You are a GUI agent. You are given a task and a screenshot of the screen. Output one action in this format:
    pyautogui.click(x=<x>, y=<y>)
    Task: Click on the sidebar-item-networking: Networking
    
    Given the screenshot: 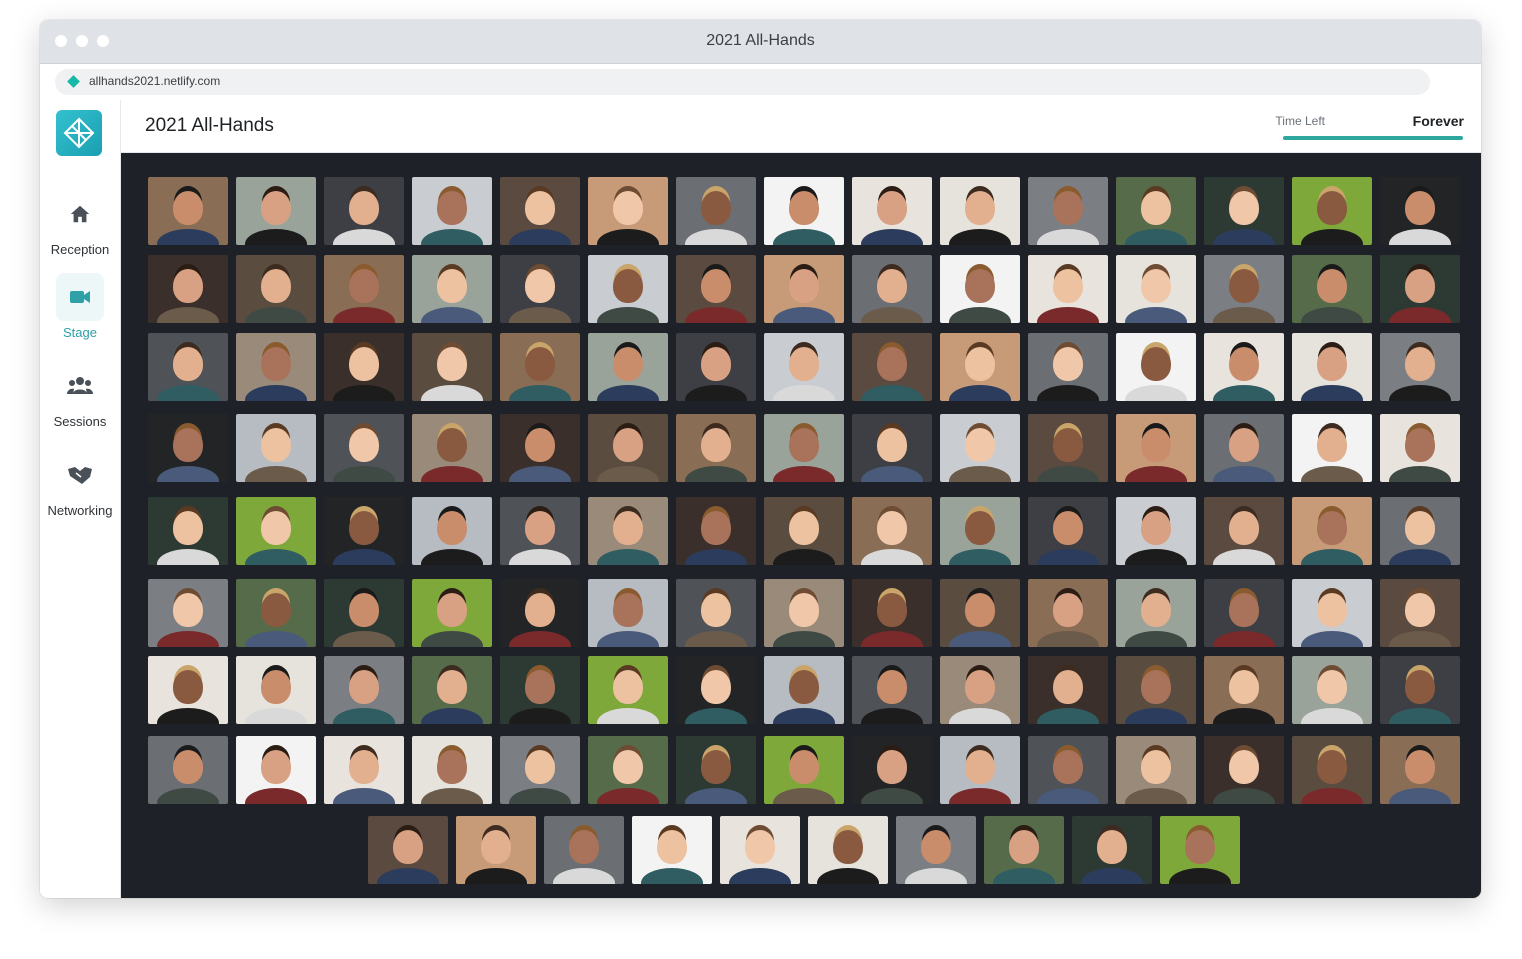 What is the action you would take?
    pyautogui.click(x=80, y=484)
    